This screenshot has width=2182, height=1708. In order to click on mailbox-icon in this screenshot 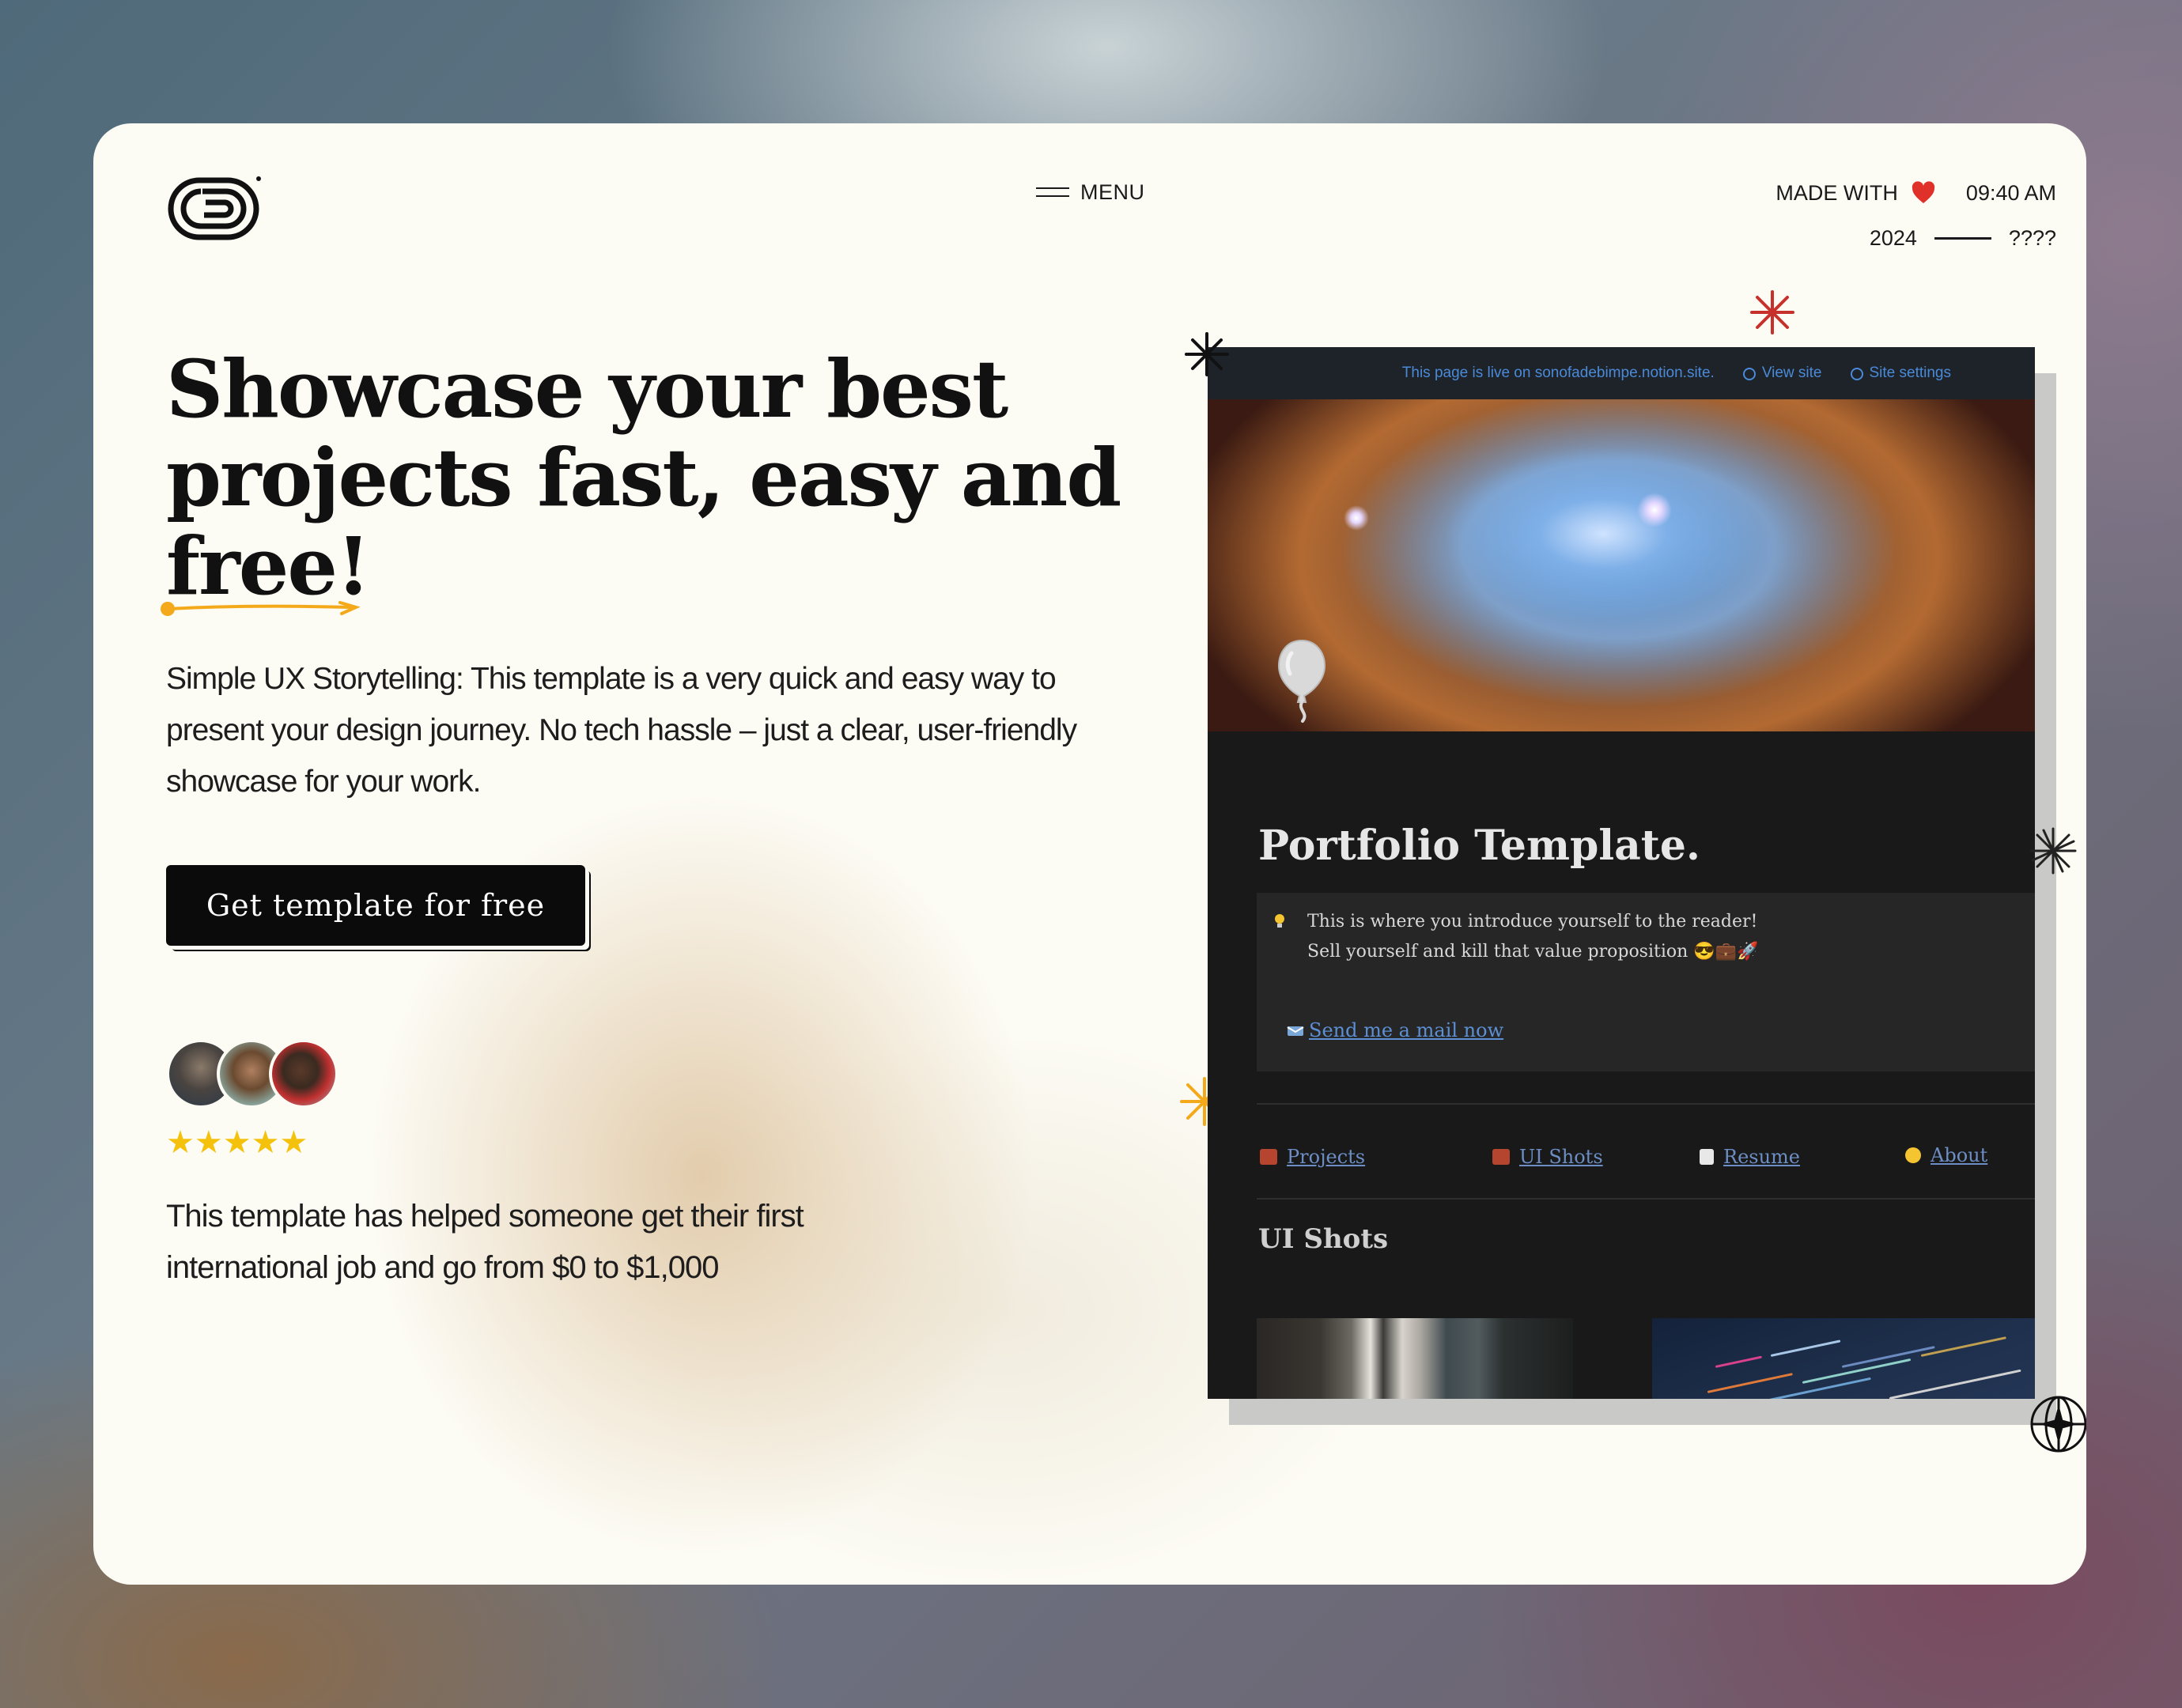, I will do `click(1295, 1031)`.